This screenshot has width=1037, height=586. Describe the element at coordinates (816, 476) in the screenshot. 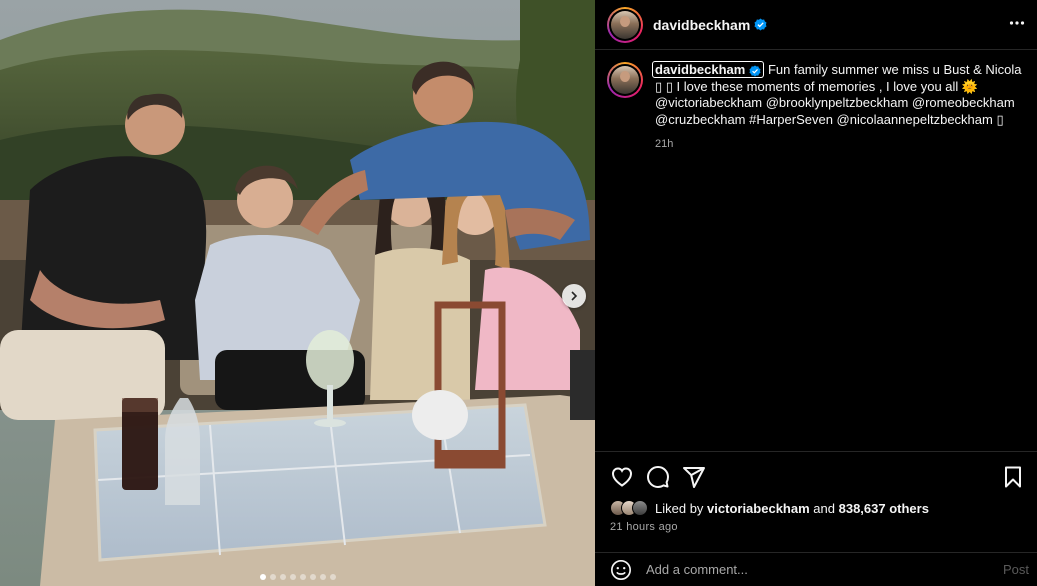

I see `action-bar` at that location.